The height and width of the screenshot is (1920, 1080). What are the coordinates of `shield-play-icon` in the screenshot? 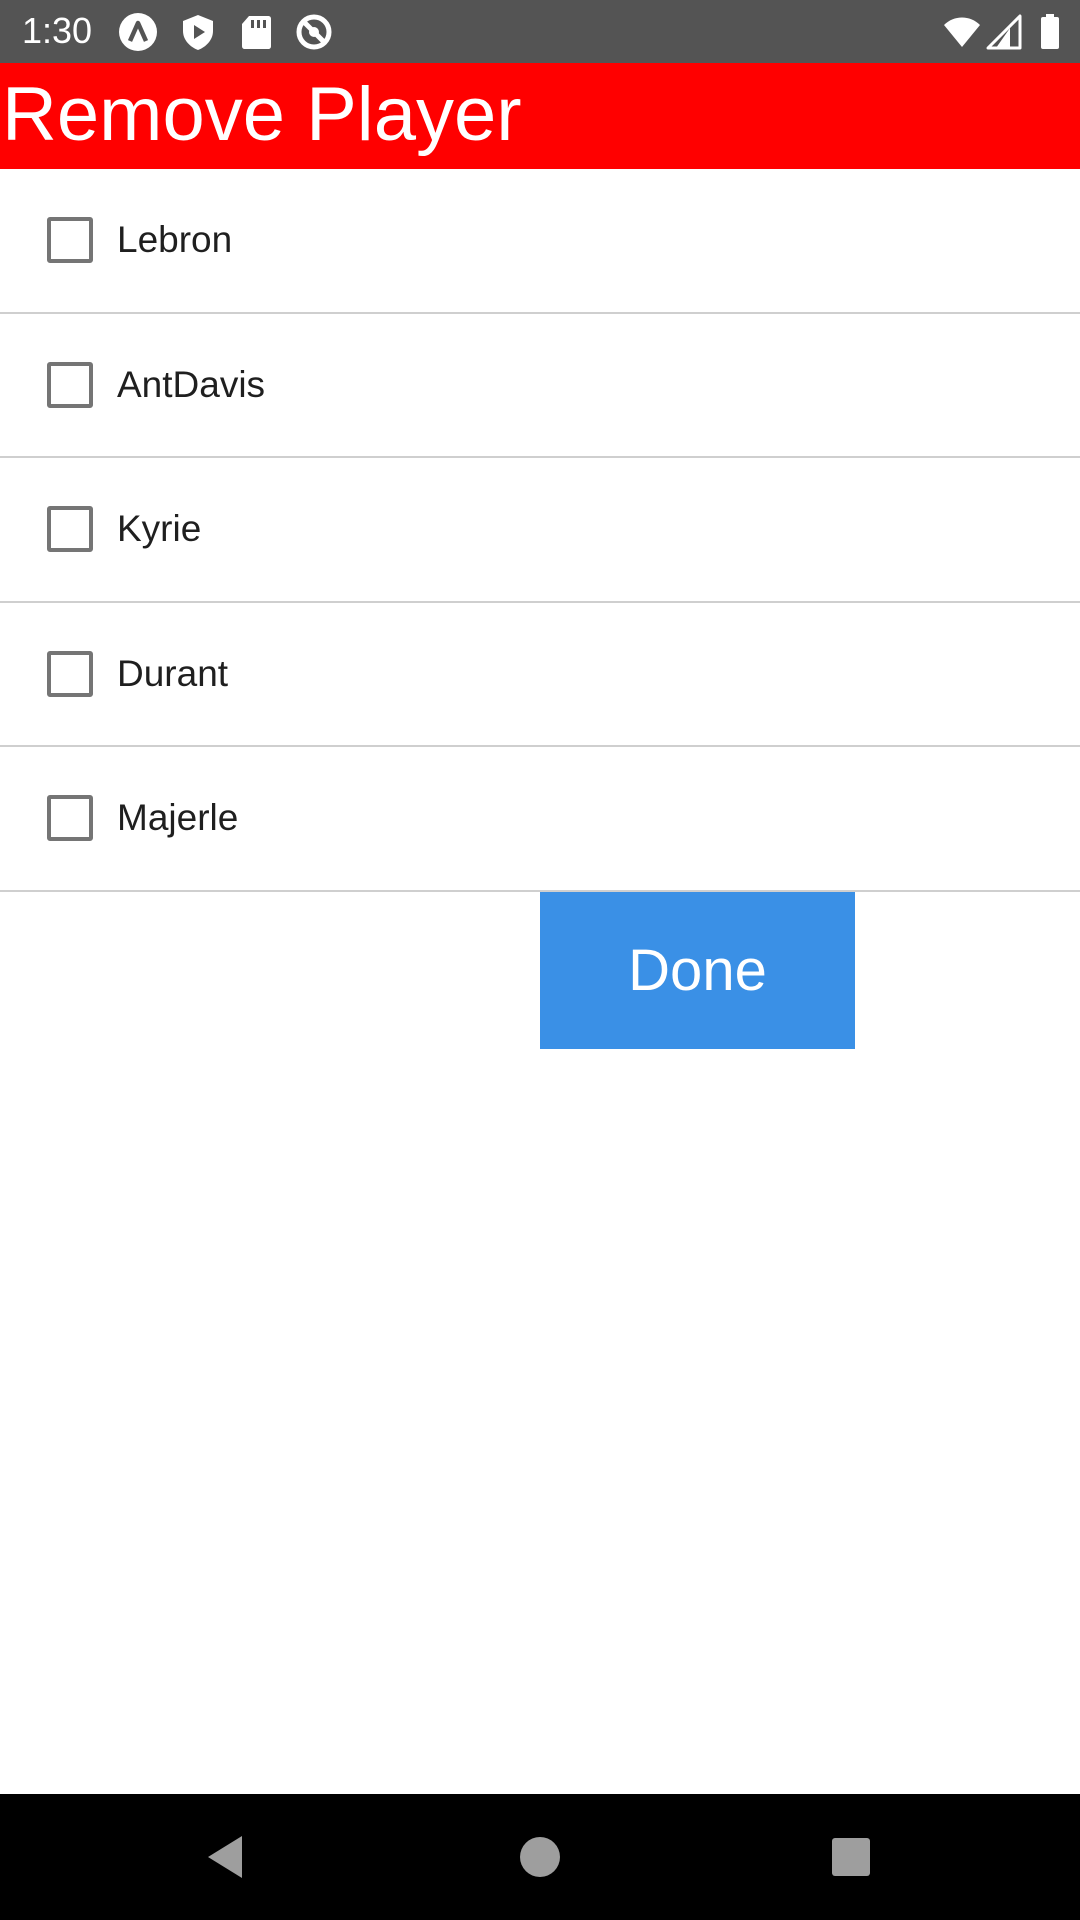 It's located at (198, 32).